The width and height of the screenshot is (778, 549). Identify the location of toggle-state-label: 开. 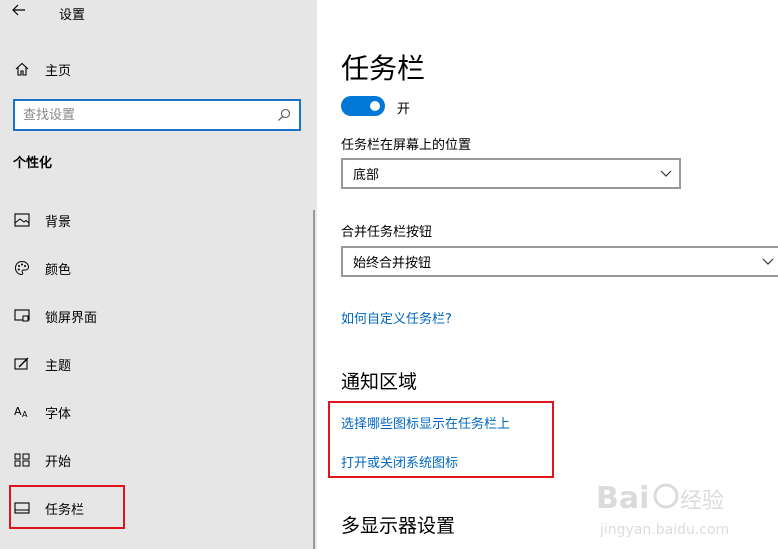
(404, 109).